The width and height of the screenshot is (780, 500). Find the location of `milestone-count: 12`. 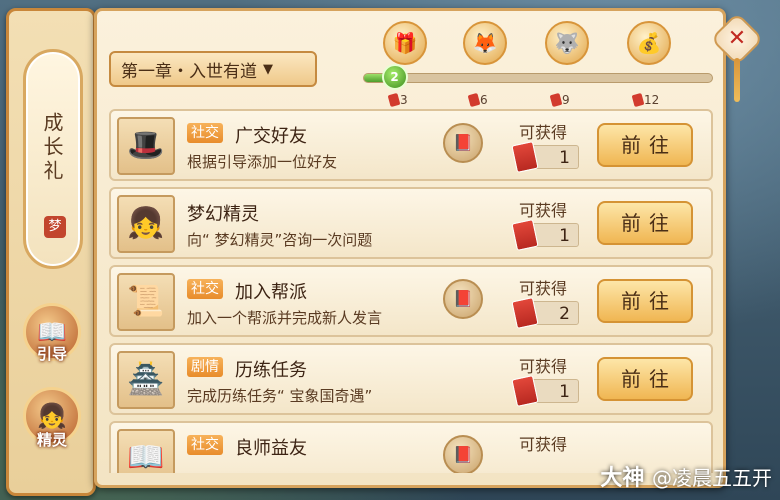

milestone-count: 12 is located at coordinates (652, 100).